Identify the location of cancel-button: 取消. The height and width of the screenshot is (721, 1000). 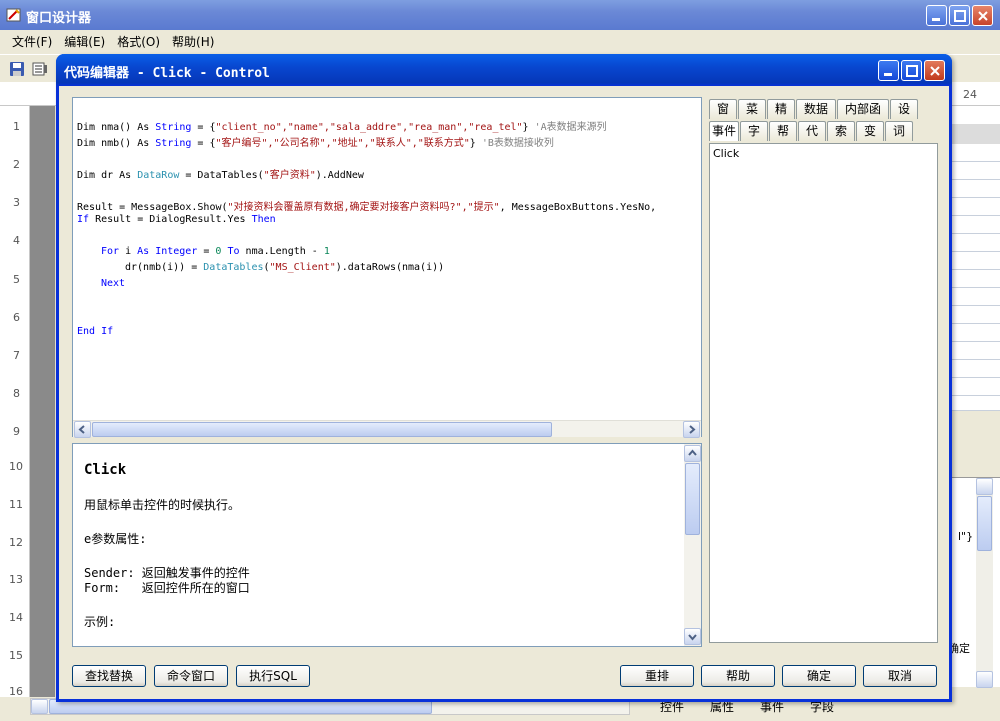
(900, 676).